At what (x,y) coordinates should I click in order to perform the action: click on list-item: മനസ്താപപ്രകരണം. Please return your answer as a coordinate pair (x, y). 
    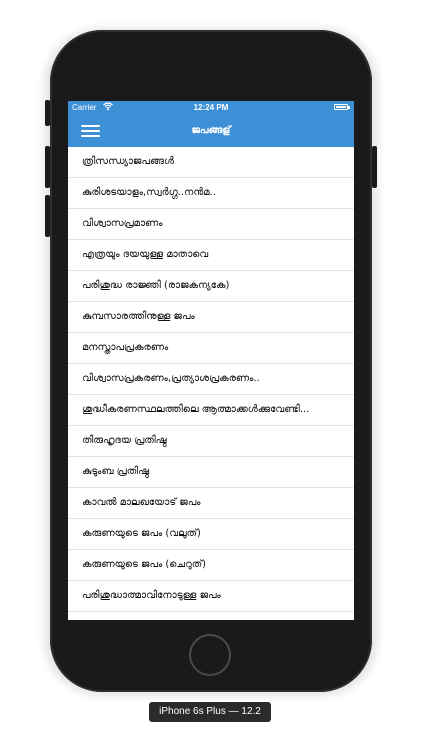
    Looking at the image, I should click on (211, 348).